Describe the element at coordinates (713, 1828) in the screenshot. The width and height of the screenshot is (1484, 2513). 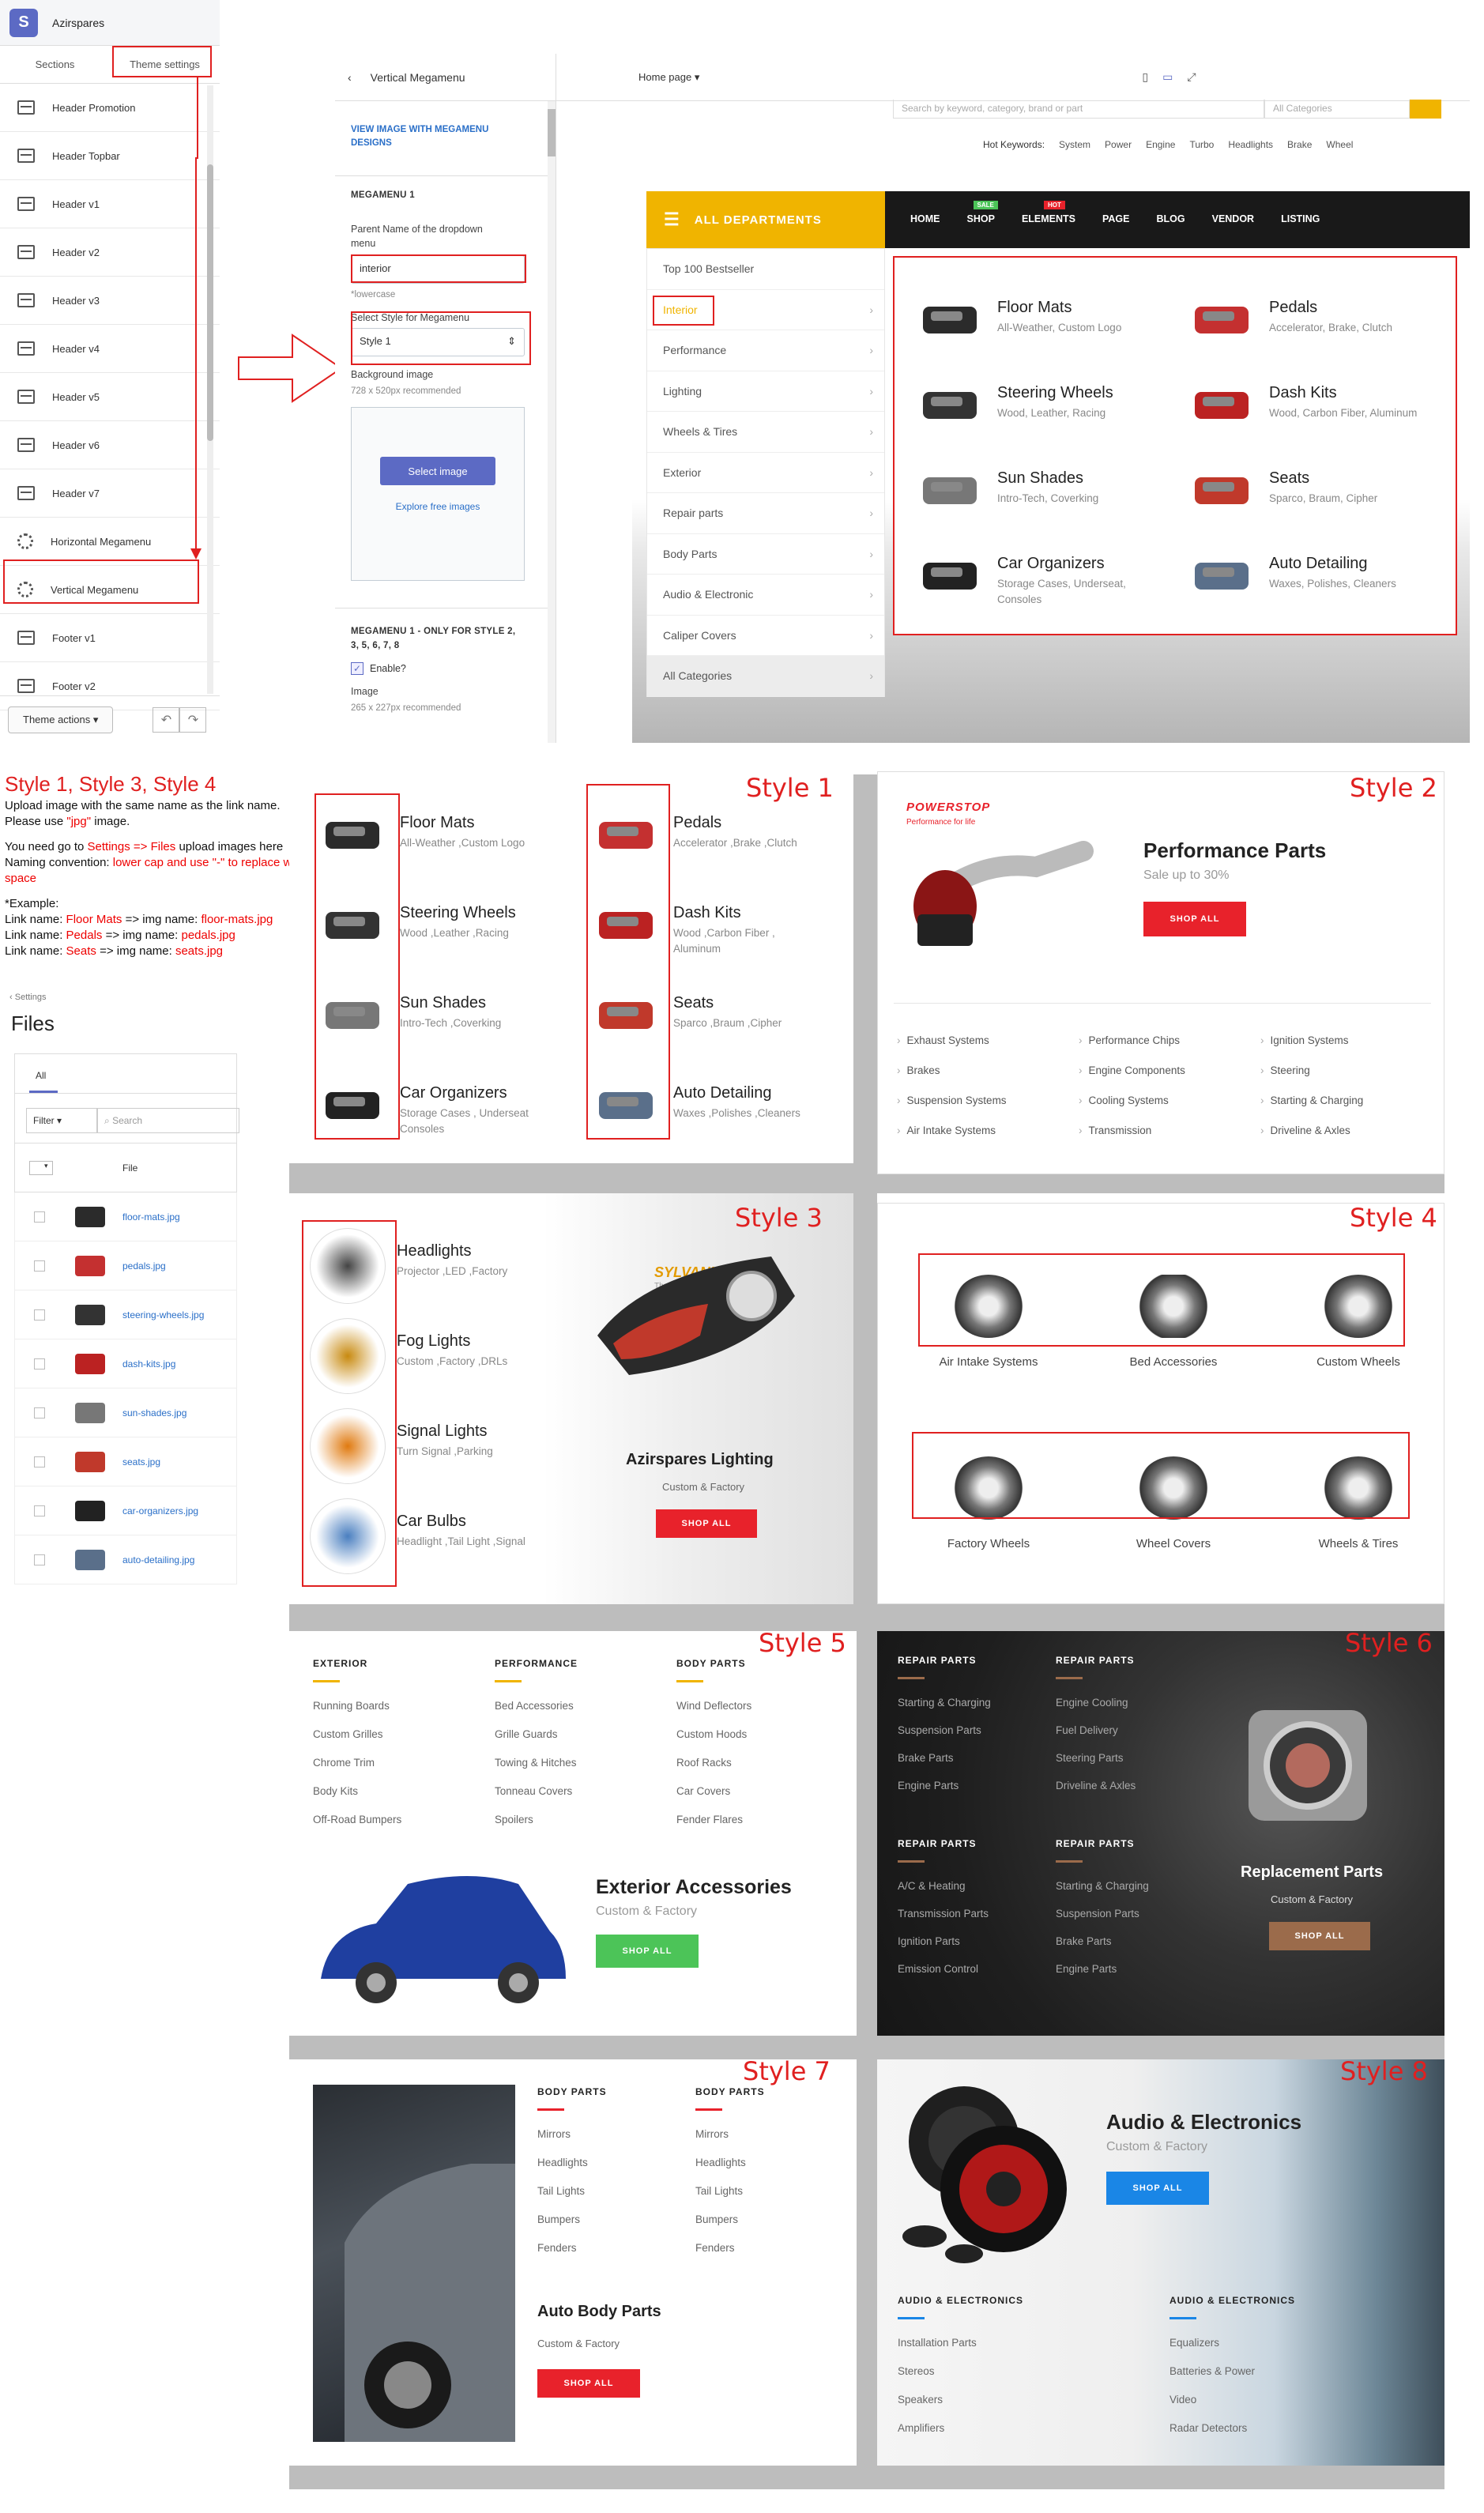
I see `style5-link: Fender Flares` at that location.